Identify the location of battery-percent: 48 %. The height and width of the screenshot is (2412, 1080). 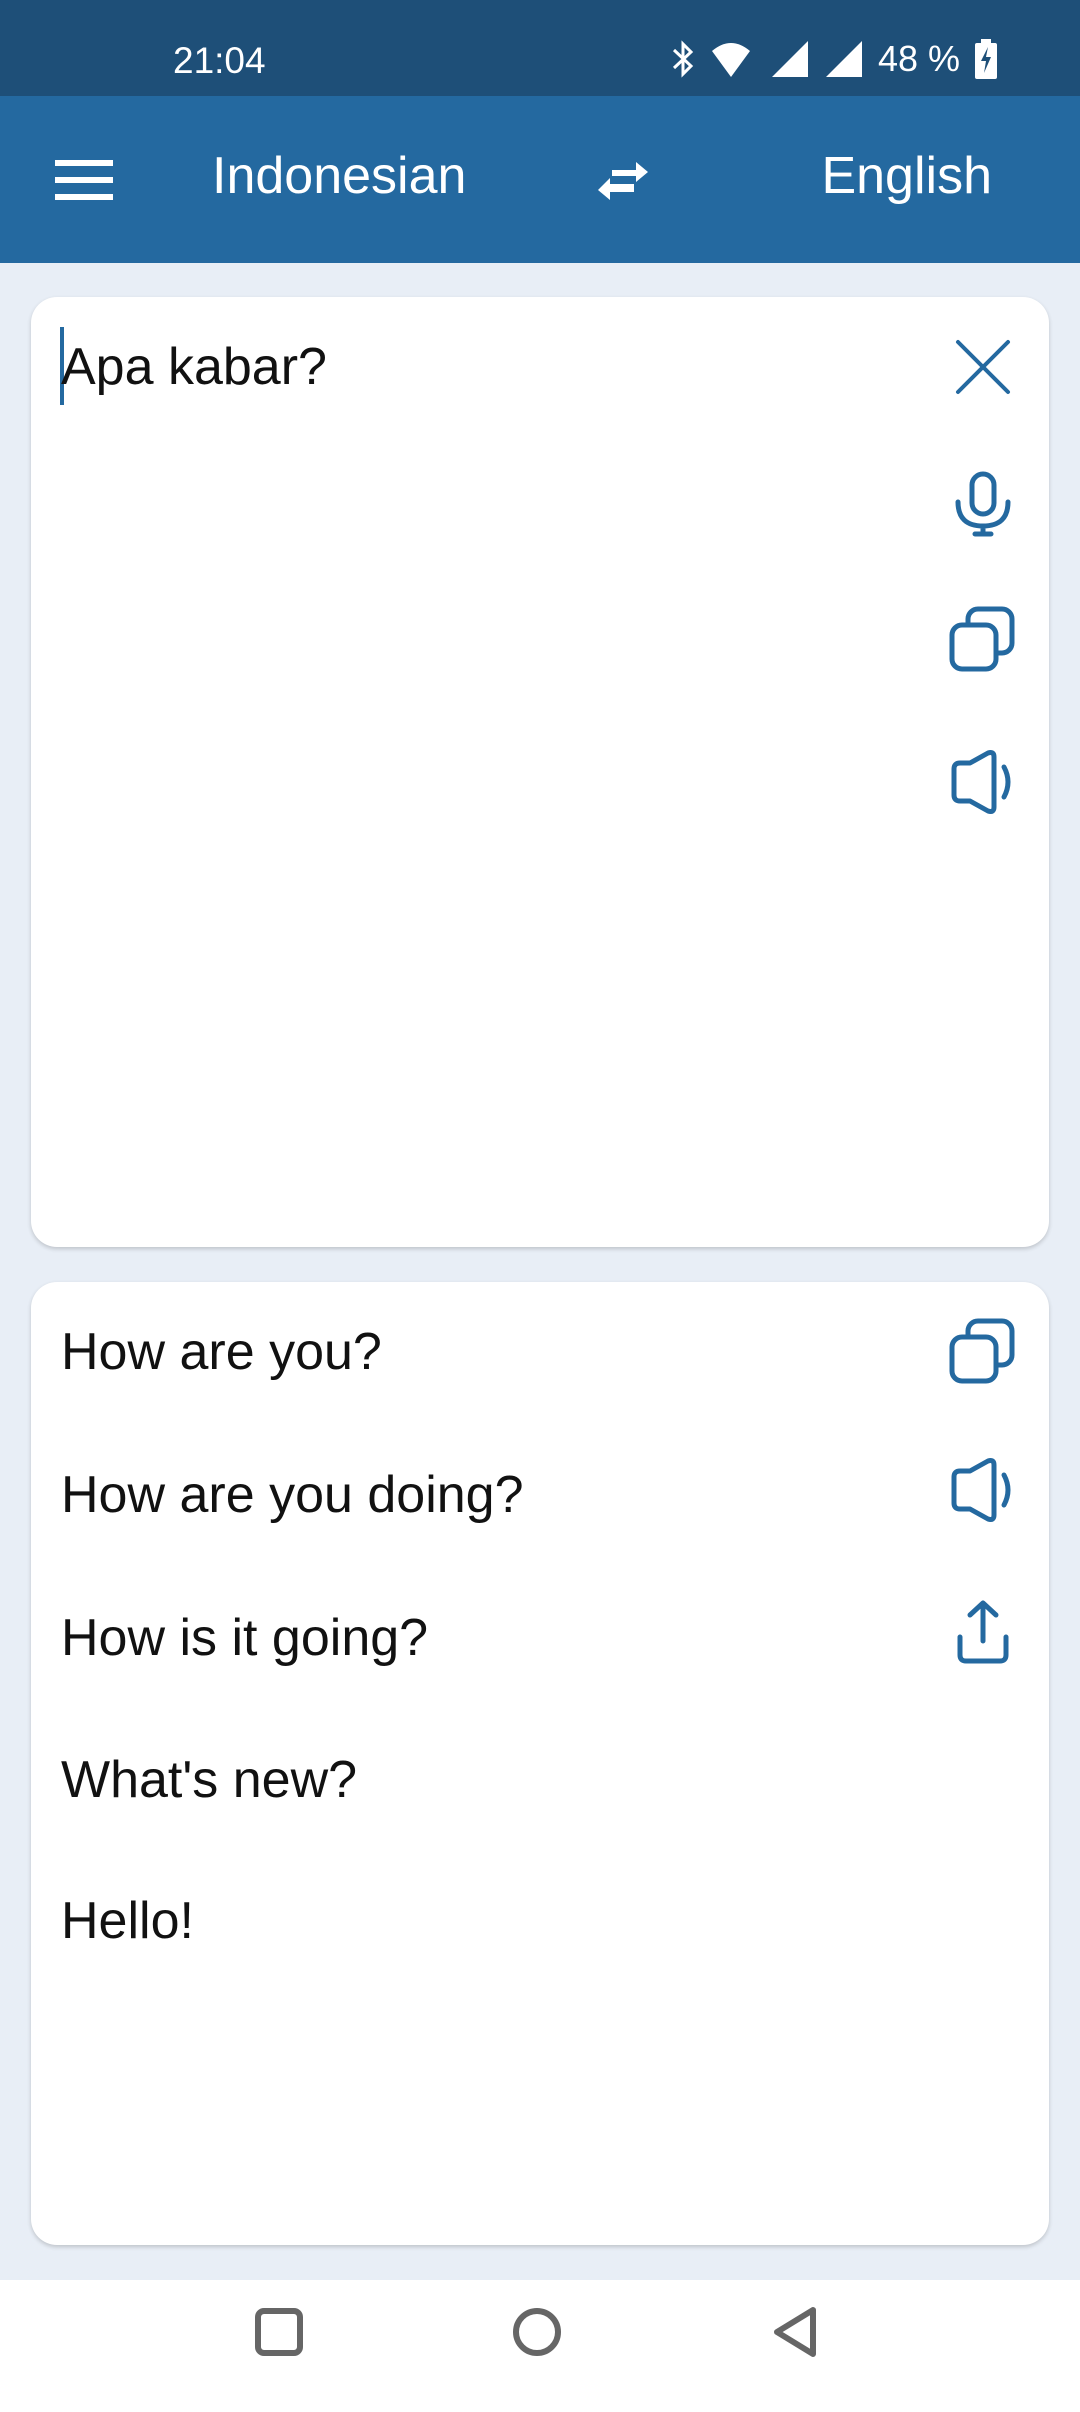
(918, 58).